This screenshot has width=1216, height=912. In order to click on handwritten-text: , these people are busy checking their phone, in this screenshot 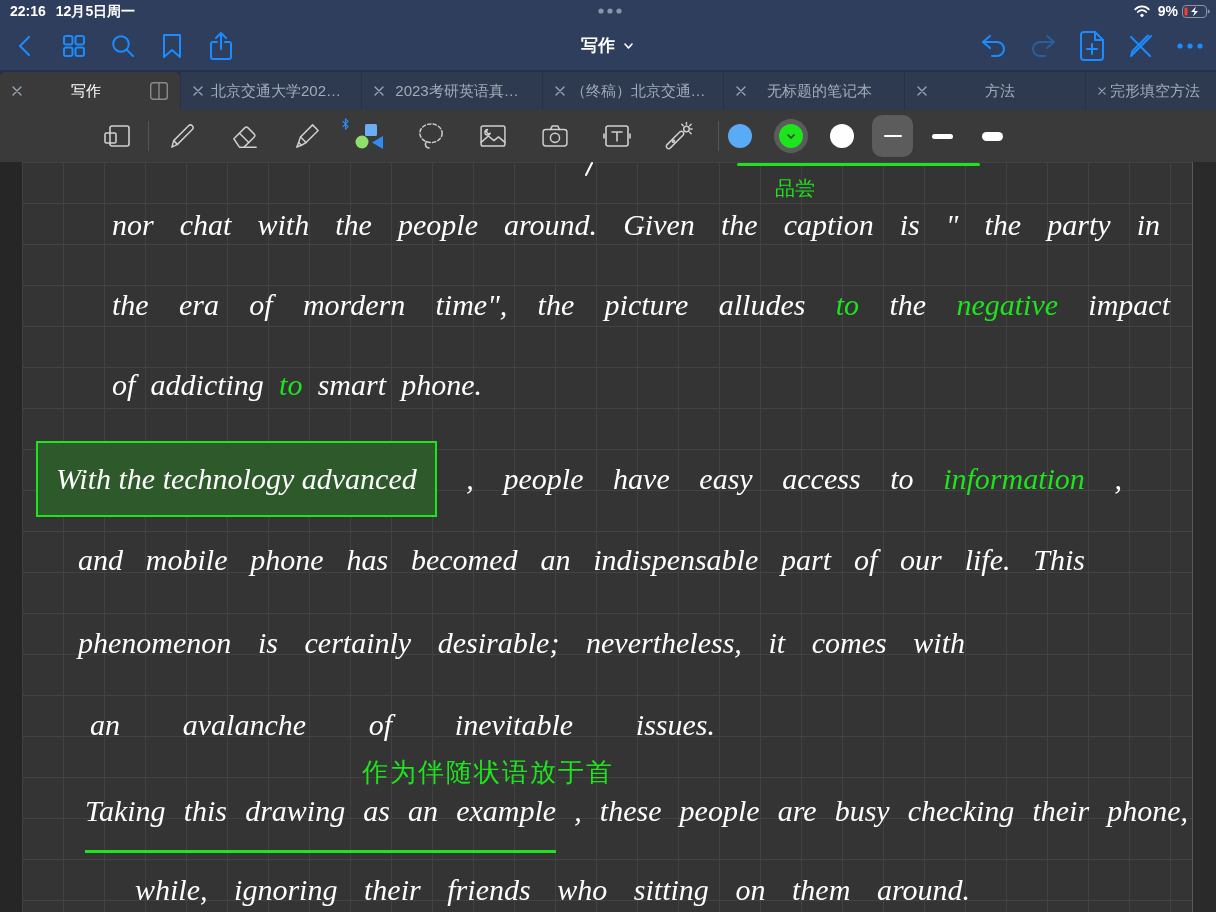, I will do `click(881, 810)`.